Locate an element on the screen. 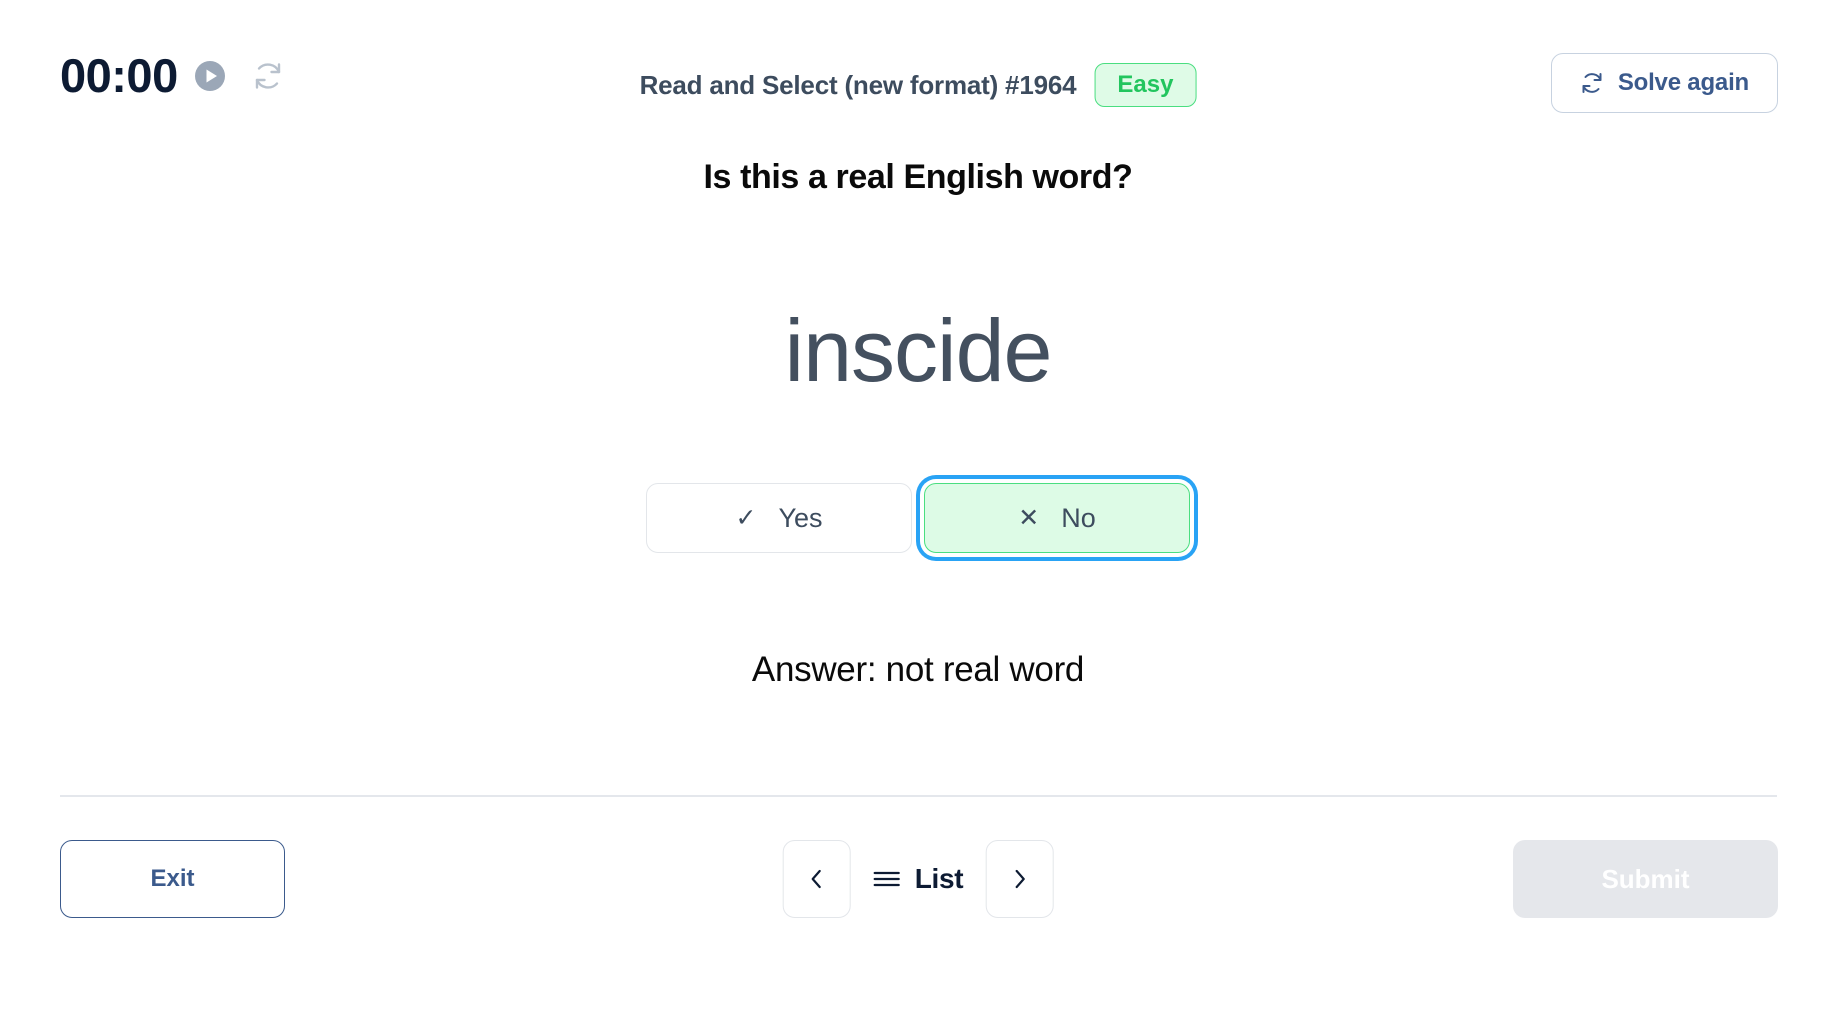  timer-group: 00:00 is located at coordinates (172, 75).